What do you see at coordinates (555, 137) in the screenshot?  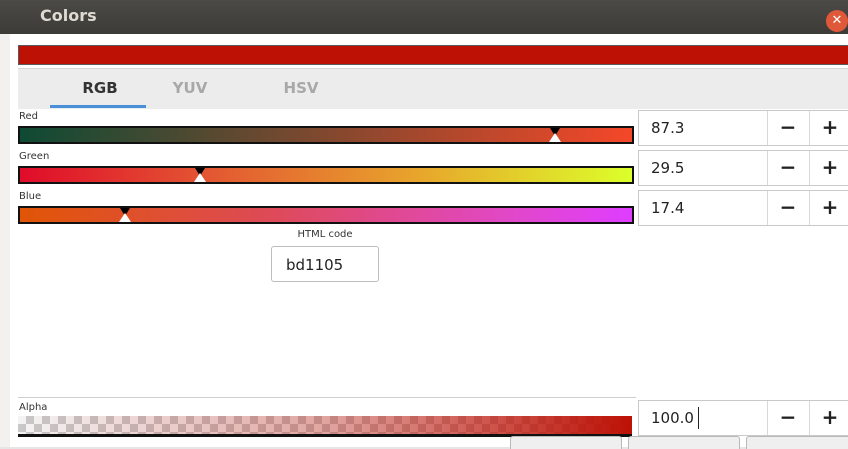 I see `red-slider-marker-bottom` at bounding box center [555, 137].